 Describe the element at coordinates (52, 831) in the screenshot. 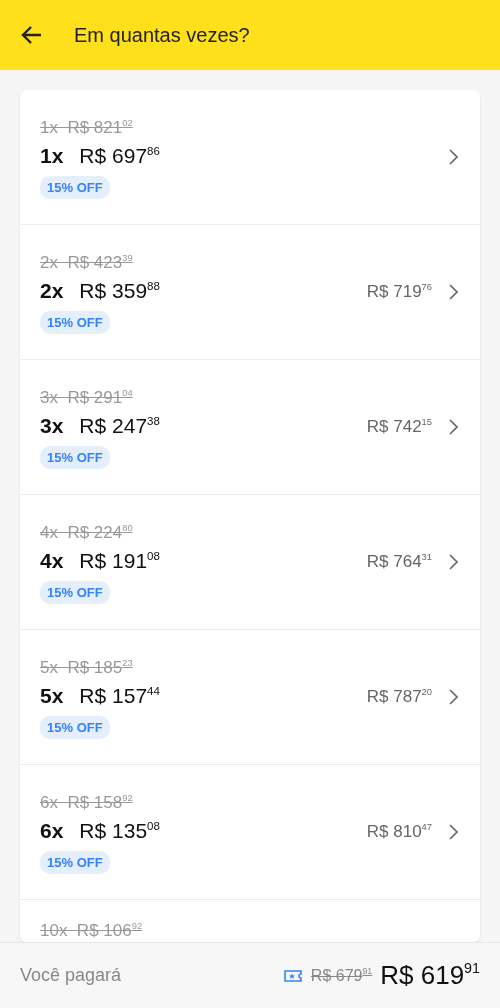

I see `installment-count: 6x` at that location.